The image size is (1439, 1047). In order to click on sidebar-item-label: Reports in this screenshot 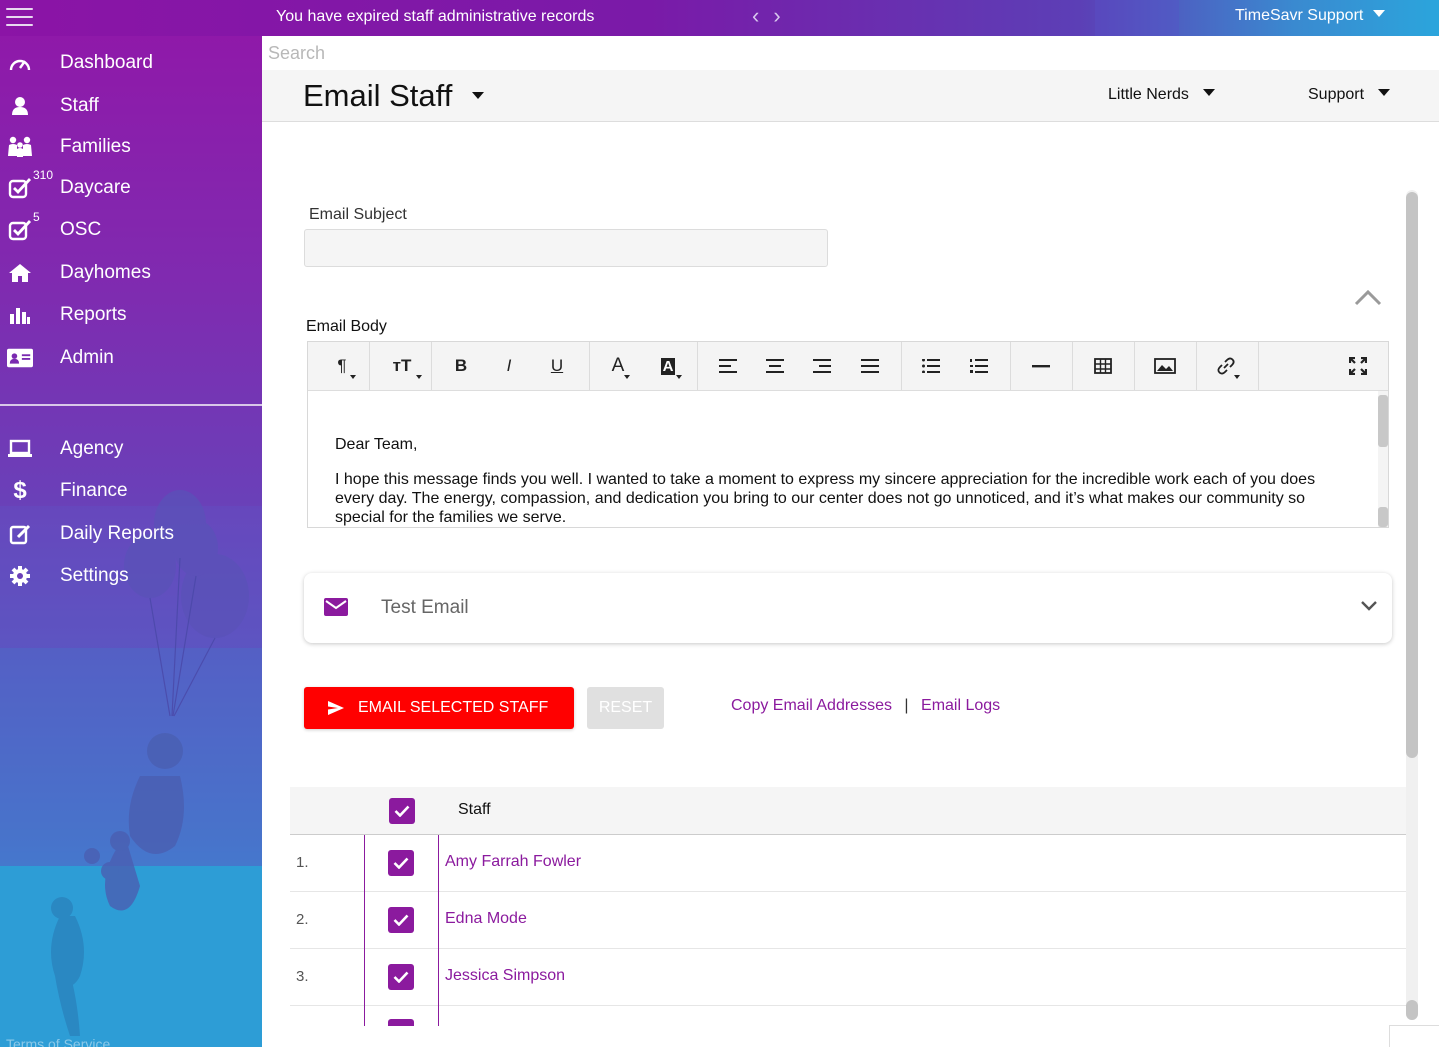, I will do `click(93, 314)`.